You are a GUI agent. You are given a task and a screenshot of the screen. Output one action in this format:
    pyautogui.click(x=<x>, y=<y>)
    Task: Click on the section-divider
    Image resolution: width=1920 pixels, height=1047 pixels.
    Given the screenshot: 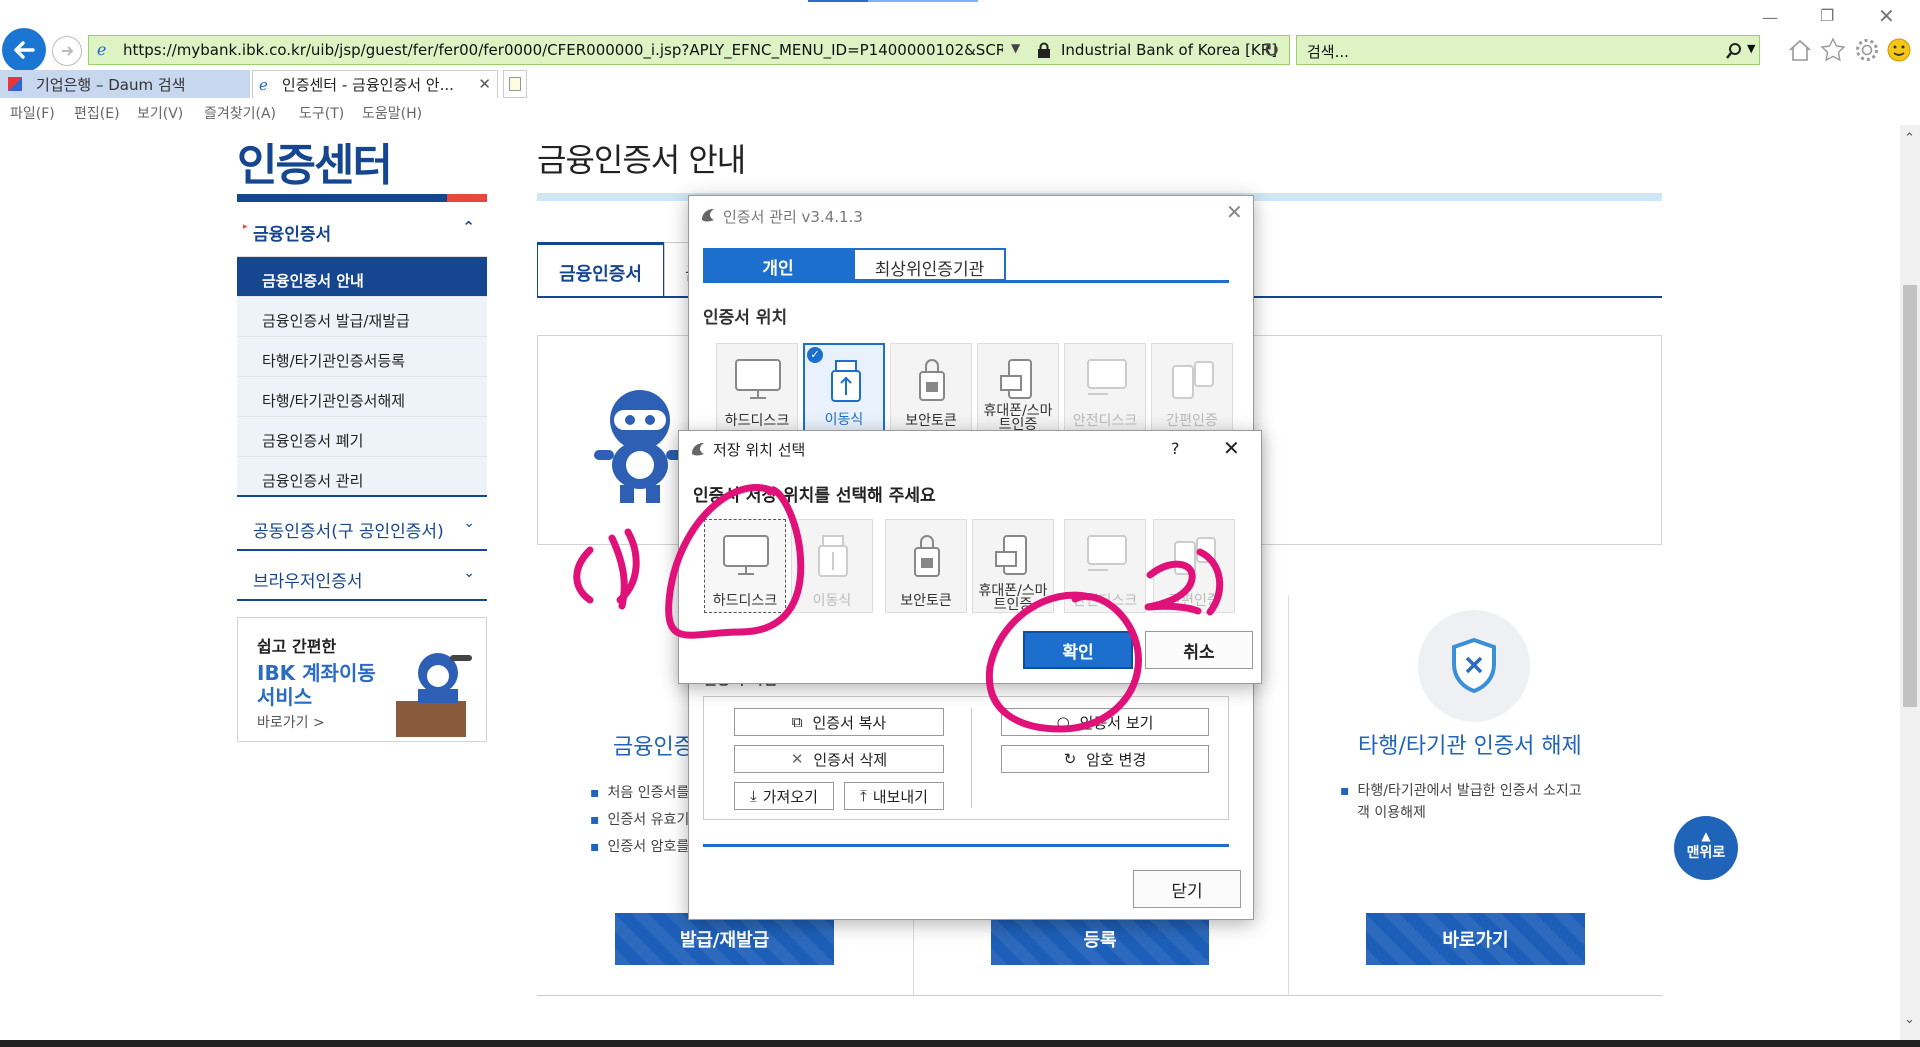 What is the action you would take?
    pyautogui.click(x=1099, y=995)
    